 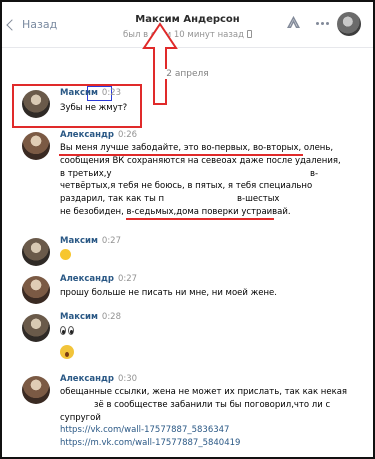 I want to click on message-author: Максим 0:28, so click(x=90, y=317).